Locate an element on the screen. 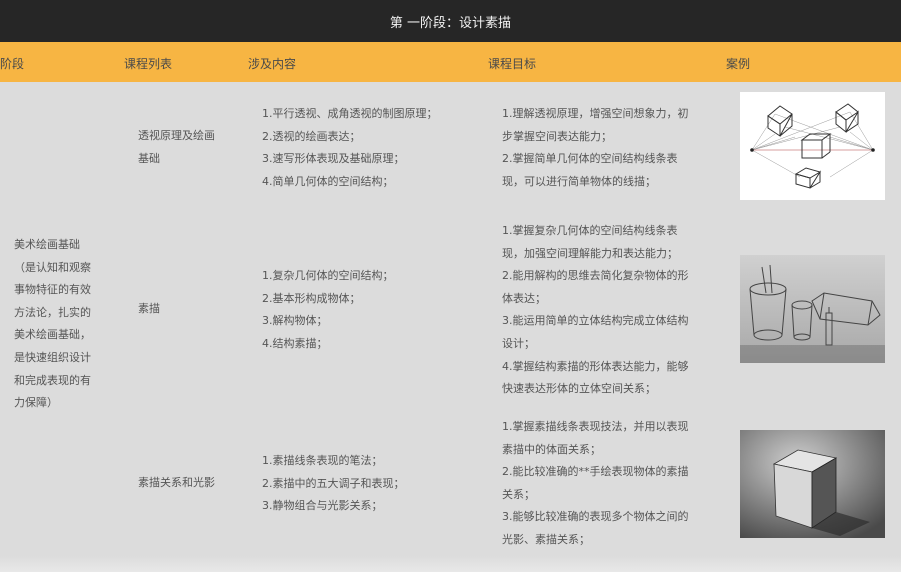 The image size is (901, 572). header-course: 课程列表 is located at coordinates (148, 64).